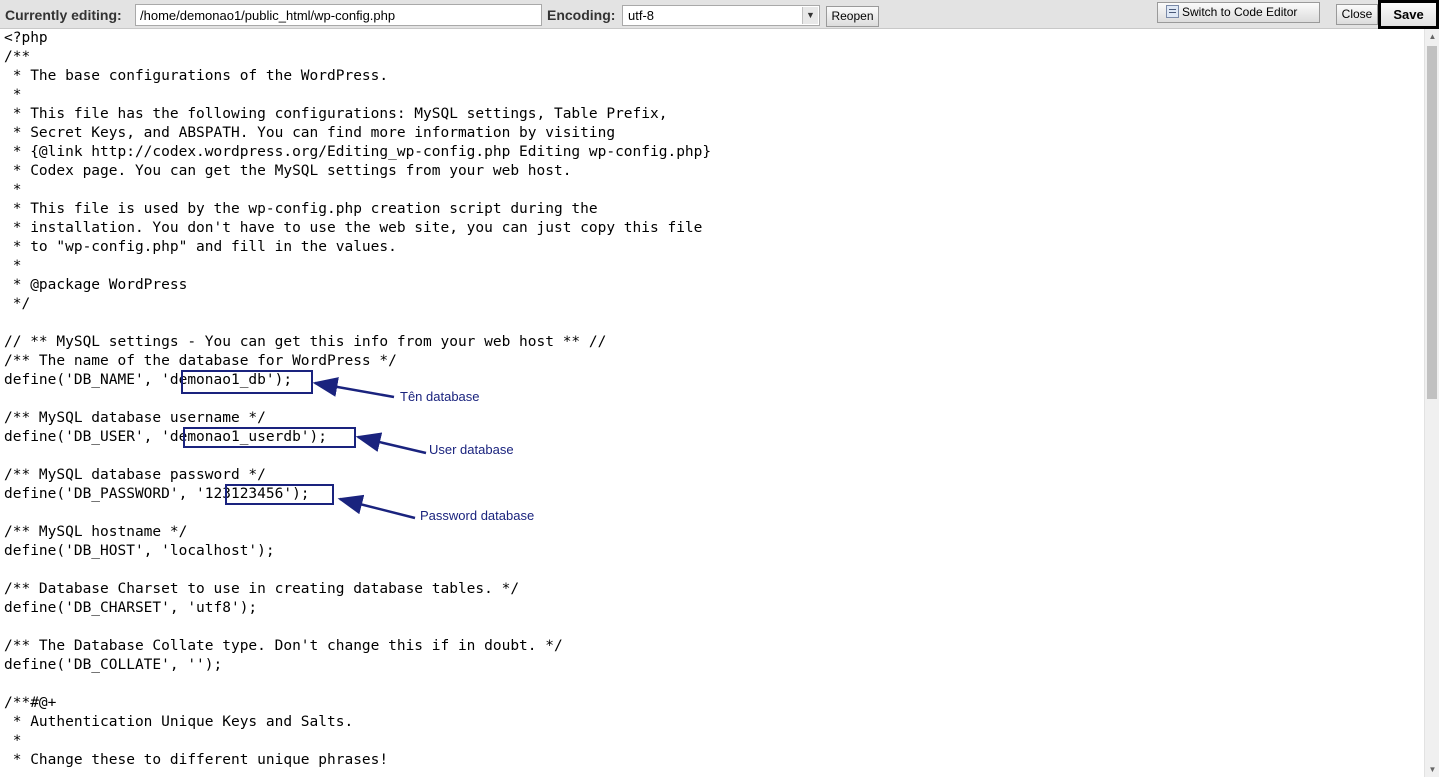 The height and width of the screenshot is (777, 1439). I want to click on code-line: /** MySQL hostname */, so click(96, 532).